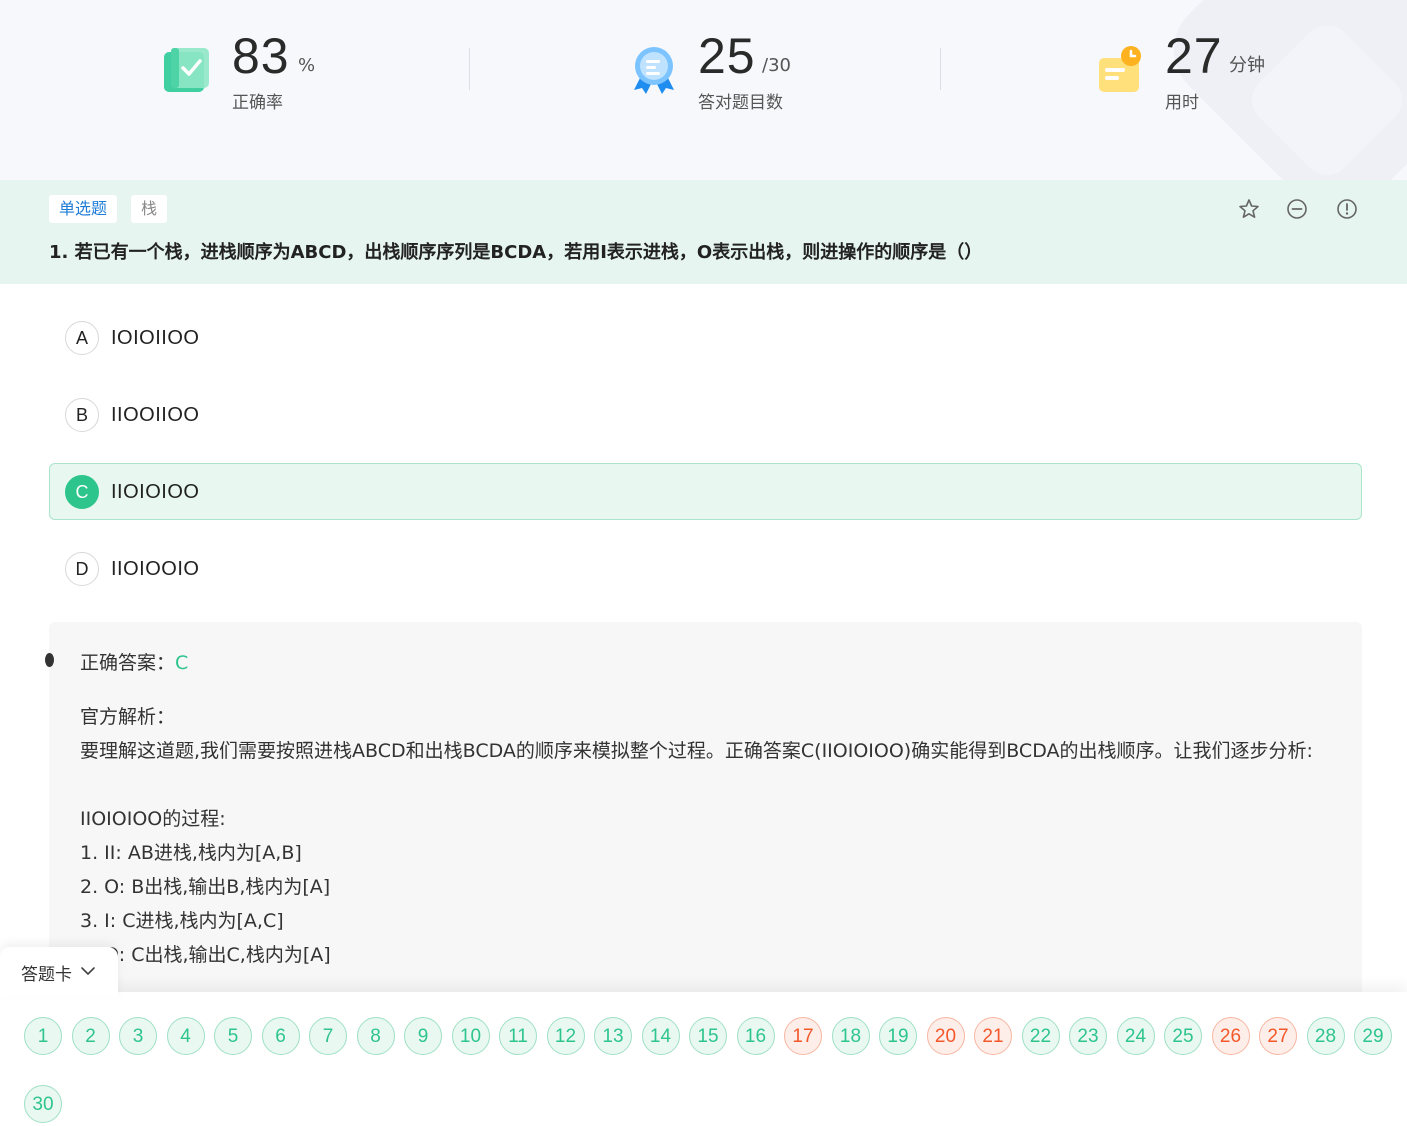 The image size is (1407, 1126). What do you see at coordinates (233, 1036) in the screenshot?
I see `answer-card-item-5: 5` at bounding box center [233, 1036].